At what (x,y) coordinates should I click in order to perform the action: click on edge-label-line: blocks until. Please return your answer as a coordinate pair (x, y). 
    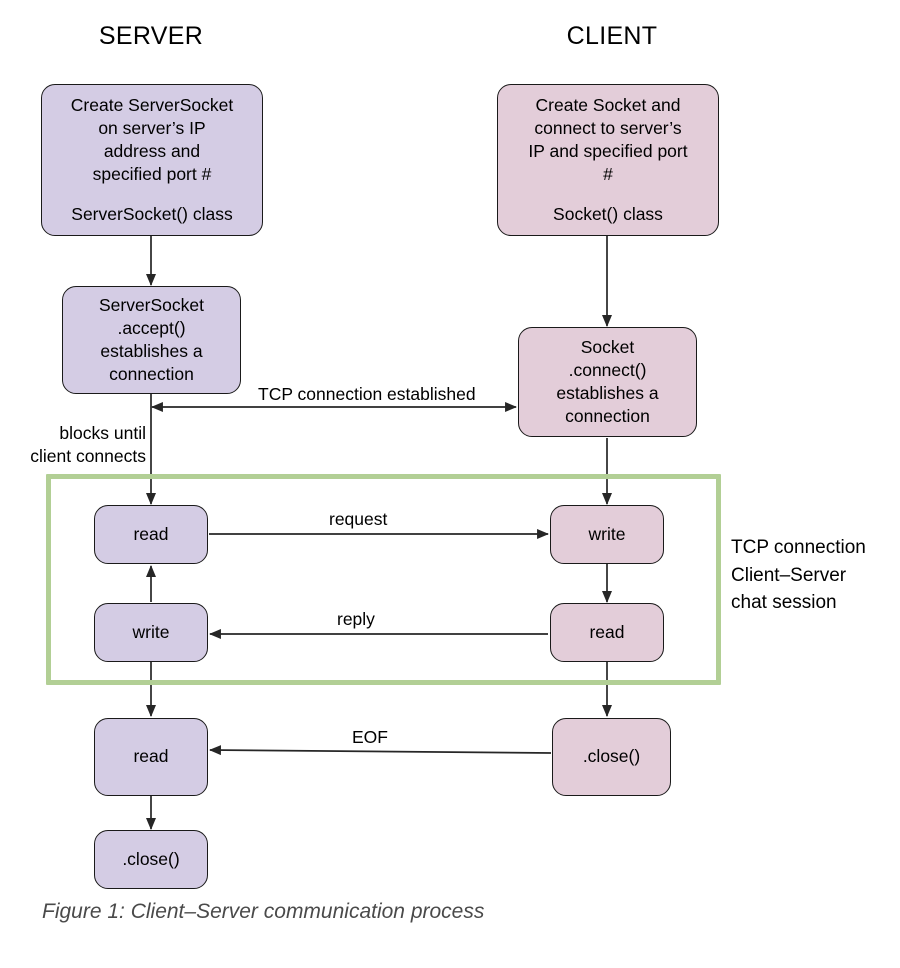
    Looking at the image, I should click on (102, 433).